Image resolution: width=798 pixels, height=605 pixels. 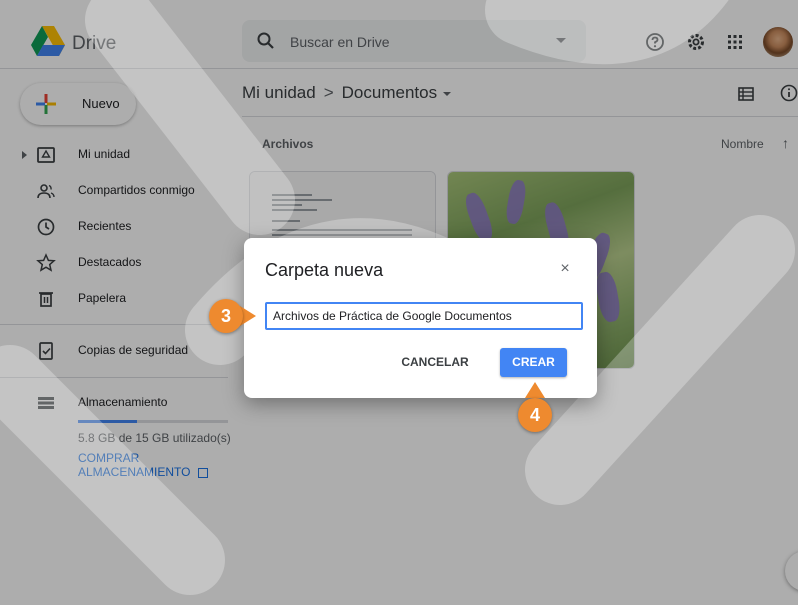 I want to click on folder-name-input, so click(x=424, y=316).